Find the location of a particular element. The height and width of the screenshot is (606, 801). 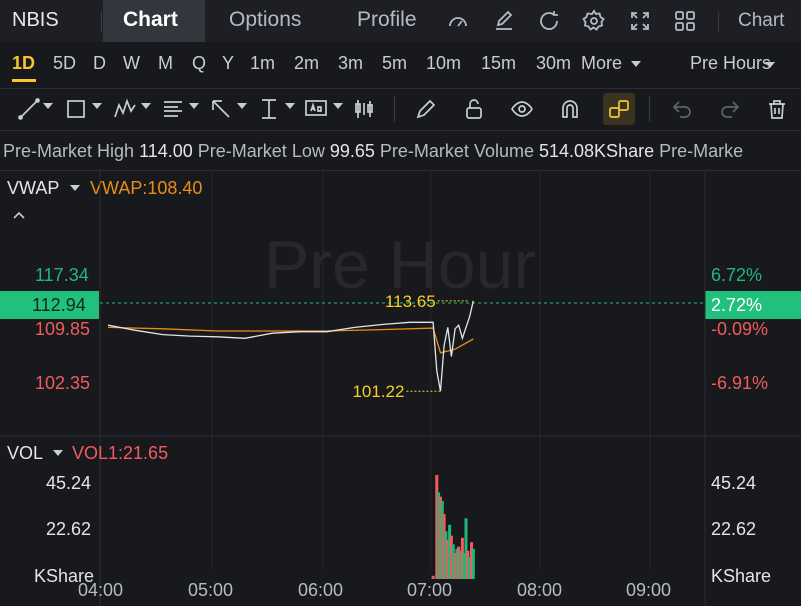

x-tick: 05:00 is located at coordinates (211, 590).